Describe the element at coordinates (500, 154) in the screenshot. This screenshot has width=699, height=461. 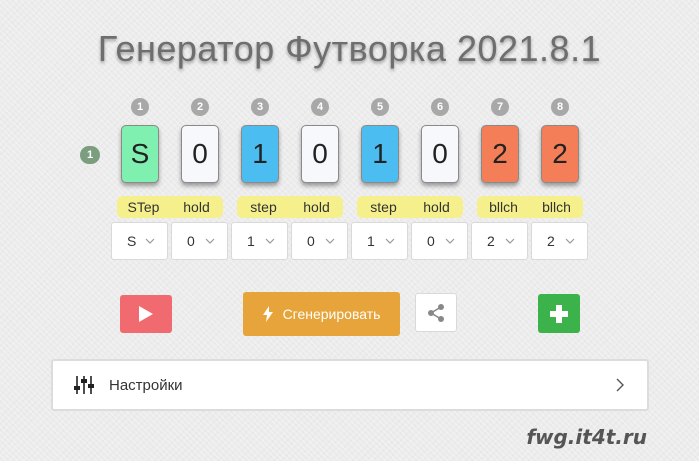
I see `step-tile-7: 2` at that location.